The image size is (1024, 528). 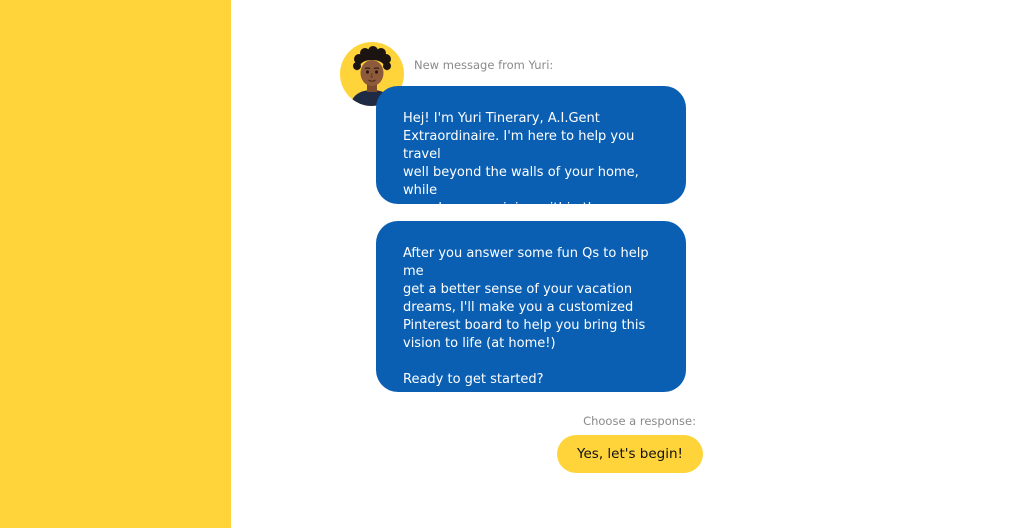 I want to click on message-line: dreams, I'll make you a customized, so click(x=518, y=307).